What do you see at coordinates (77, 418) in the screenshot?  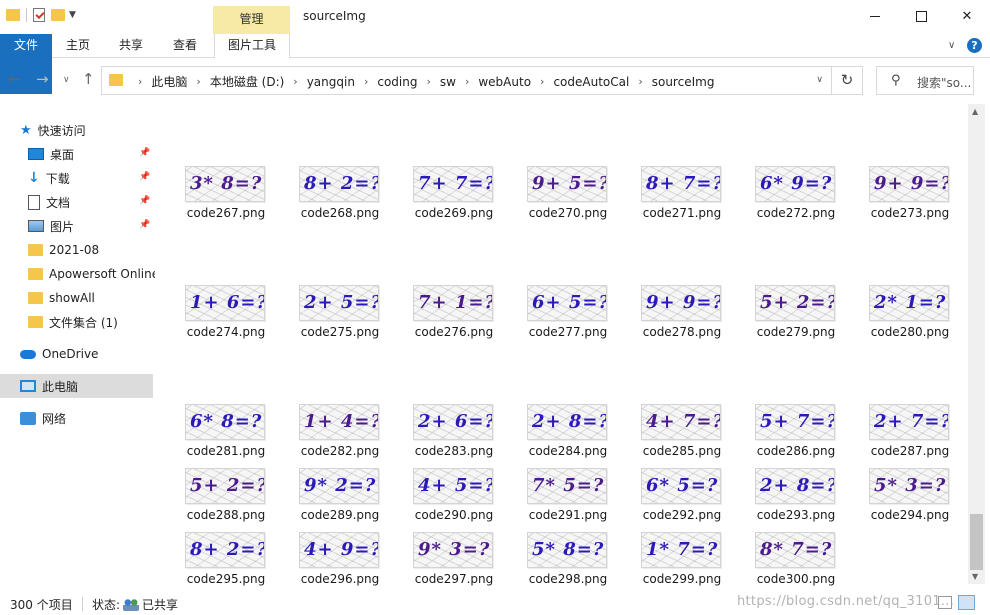 I see `nav-network: 网络` at bounding box center [77, 418].